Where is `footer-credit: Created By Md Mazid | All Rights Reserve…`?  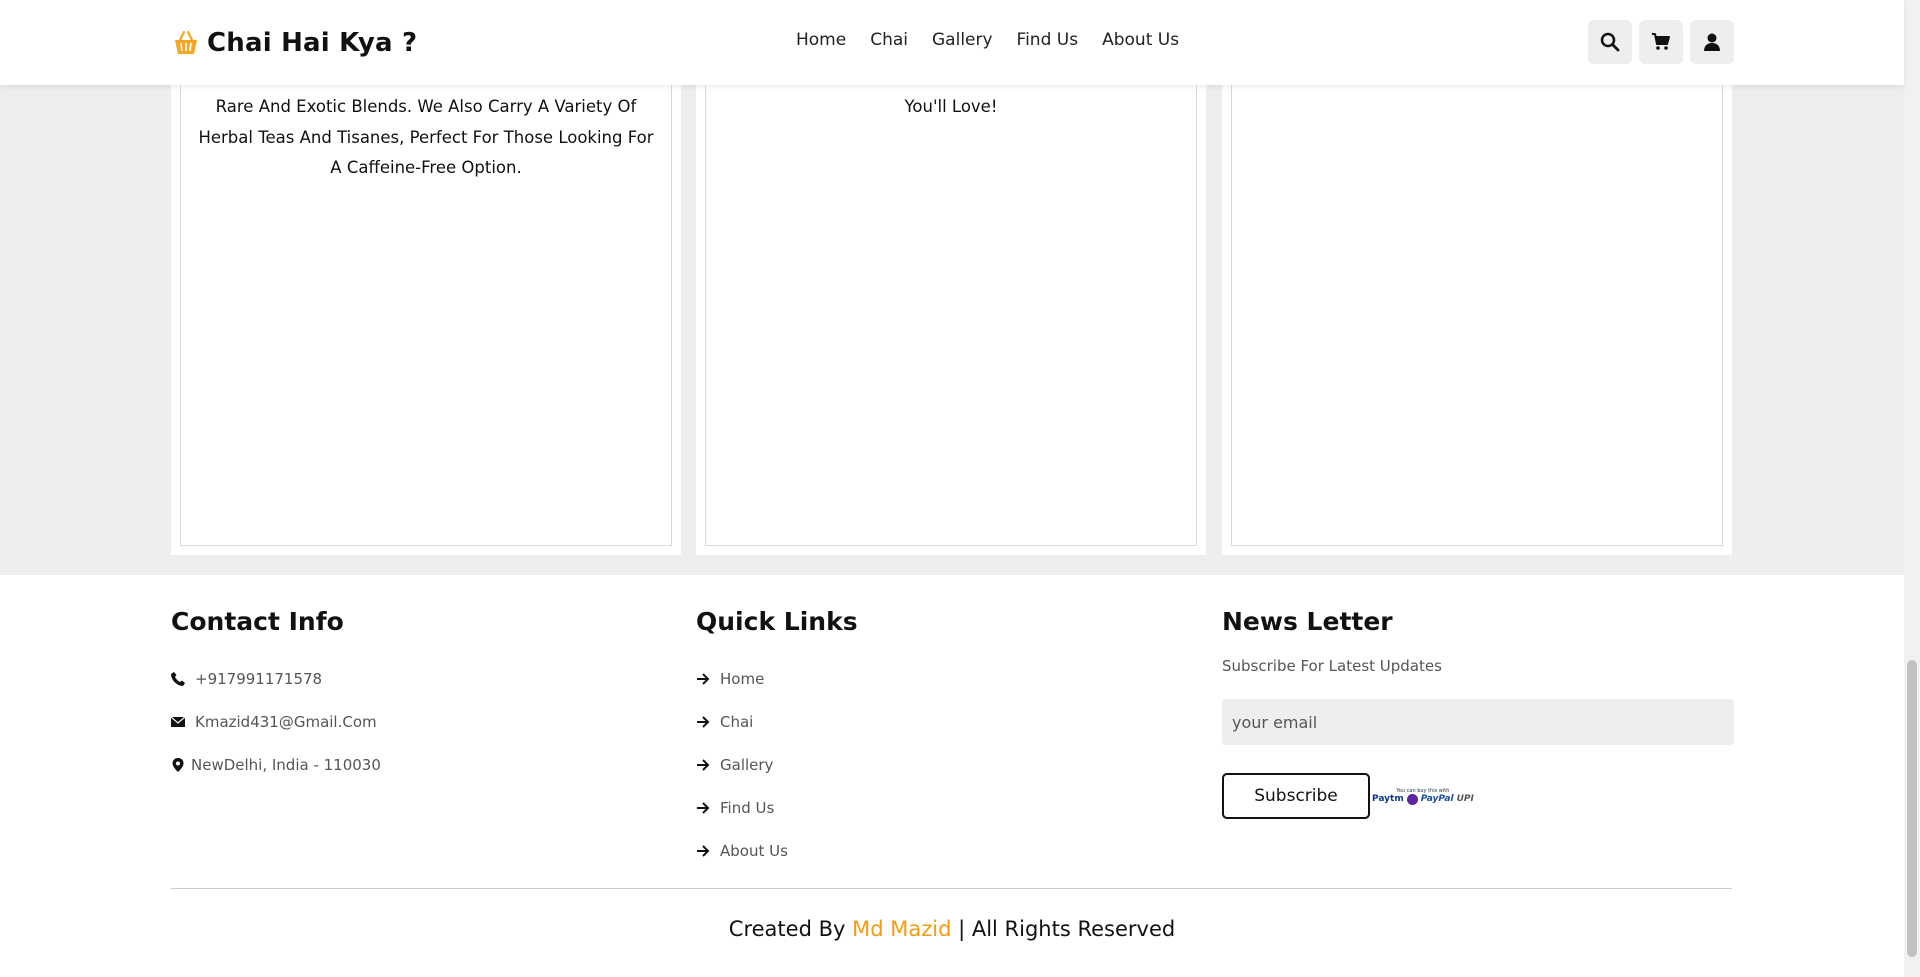
footer-credit: Created By Md Mazid | All Rights Reserve… is located at coordinates (952, 929).